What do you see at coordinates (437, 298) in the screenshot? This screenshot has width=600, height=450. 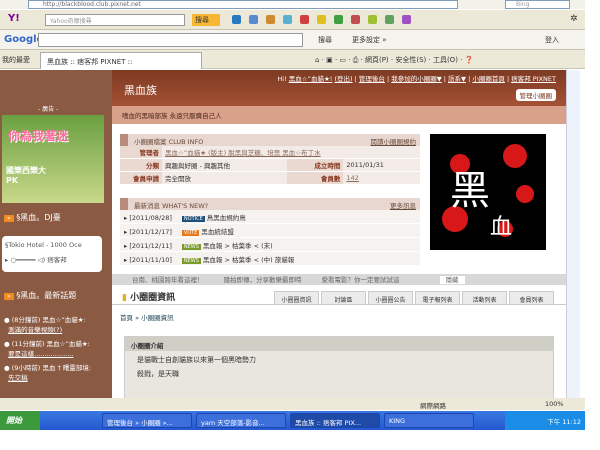 I see `tab-newsletters: 電子報列表` at bounding box center [437, 298].